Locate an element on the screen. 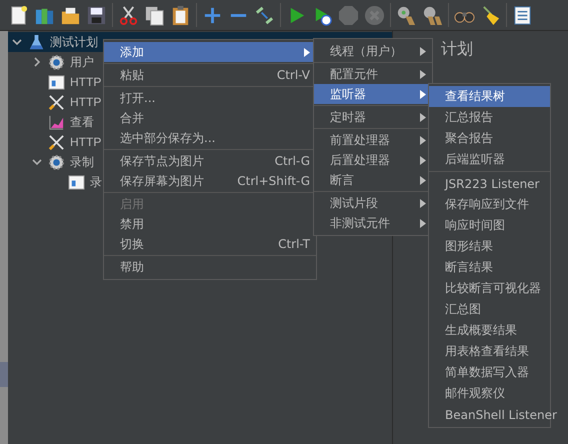 This screenshot has width=568, height=444. menu-item: 配置元件 is located at coordinates (373, 74).